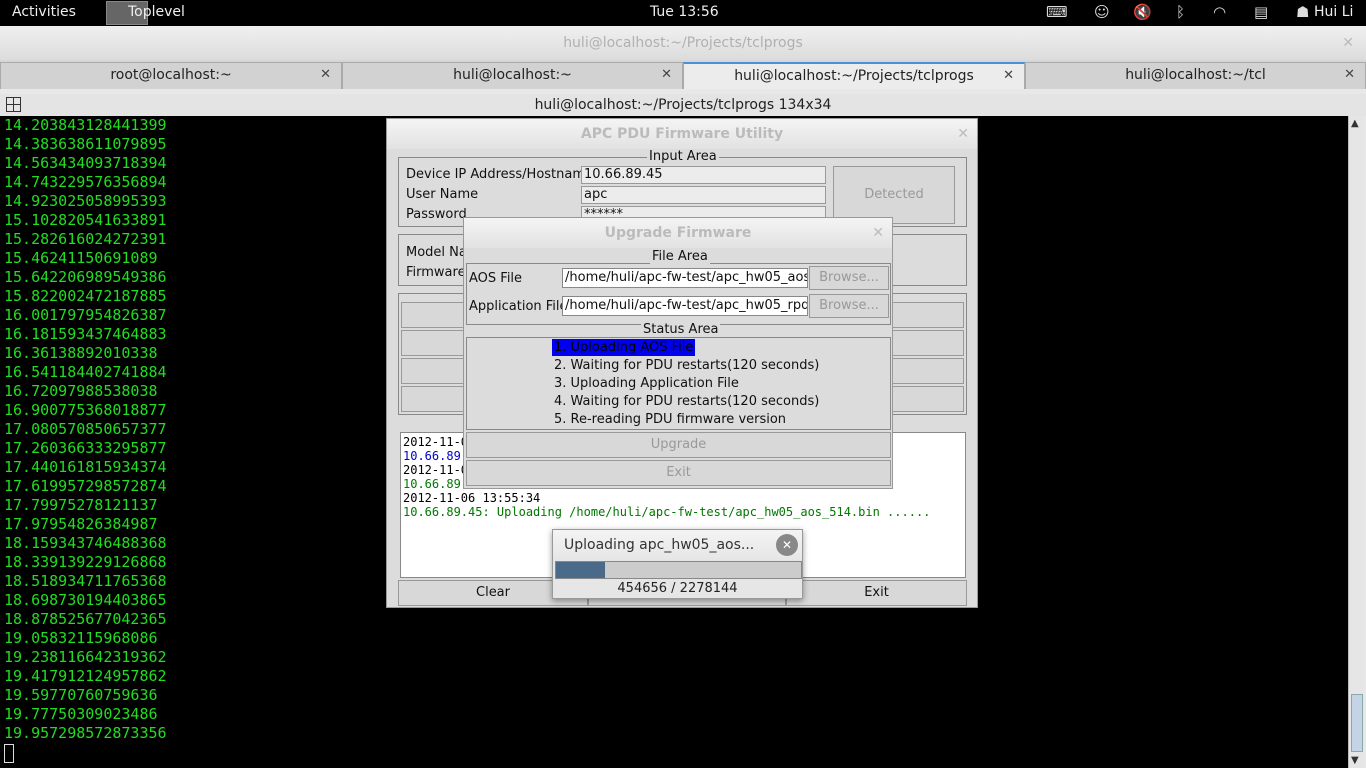 The width and height of the screenshot is (1366, 768). What do you see at coordinates (703, 175) in the screenshot?
I see `ip-input: 10.66.89.45` at bounding box center [703, 175].